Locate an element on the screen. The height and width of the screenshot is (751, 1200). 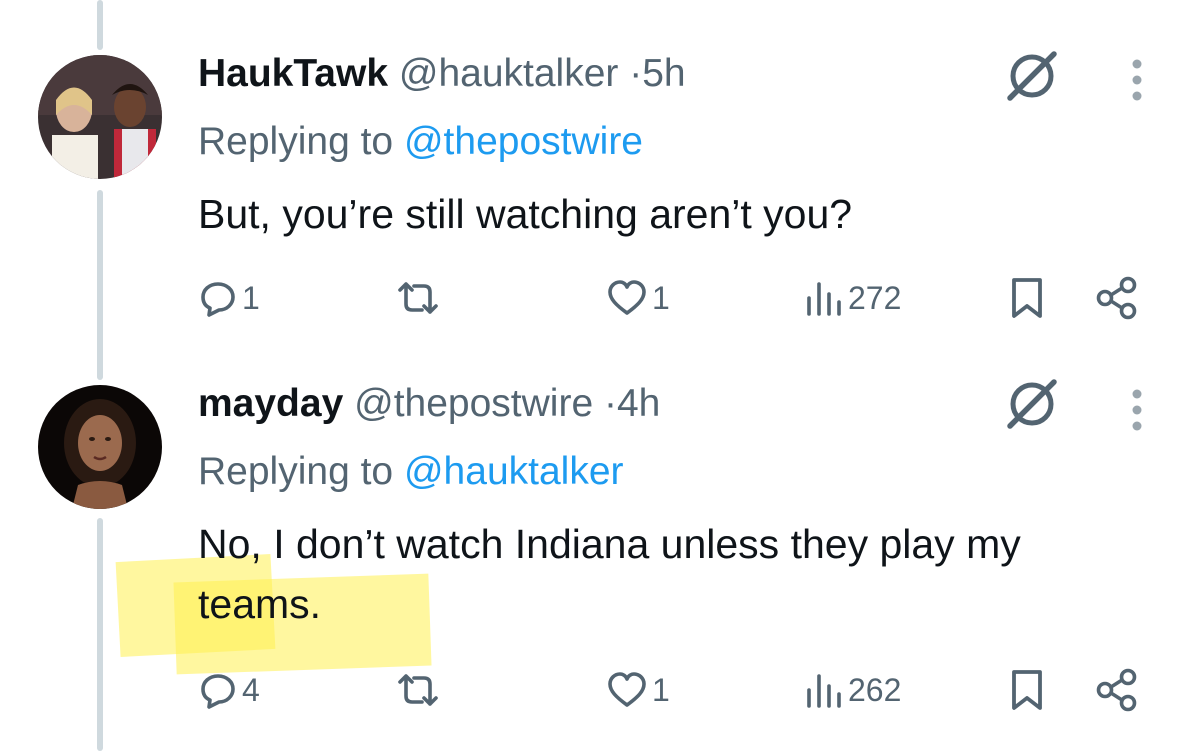
tweet-header: HaukTawk @hauktalker ·5h is located at coordinates (442, 74).